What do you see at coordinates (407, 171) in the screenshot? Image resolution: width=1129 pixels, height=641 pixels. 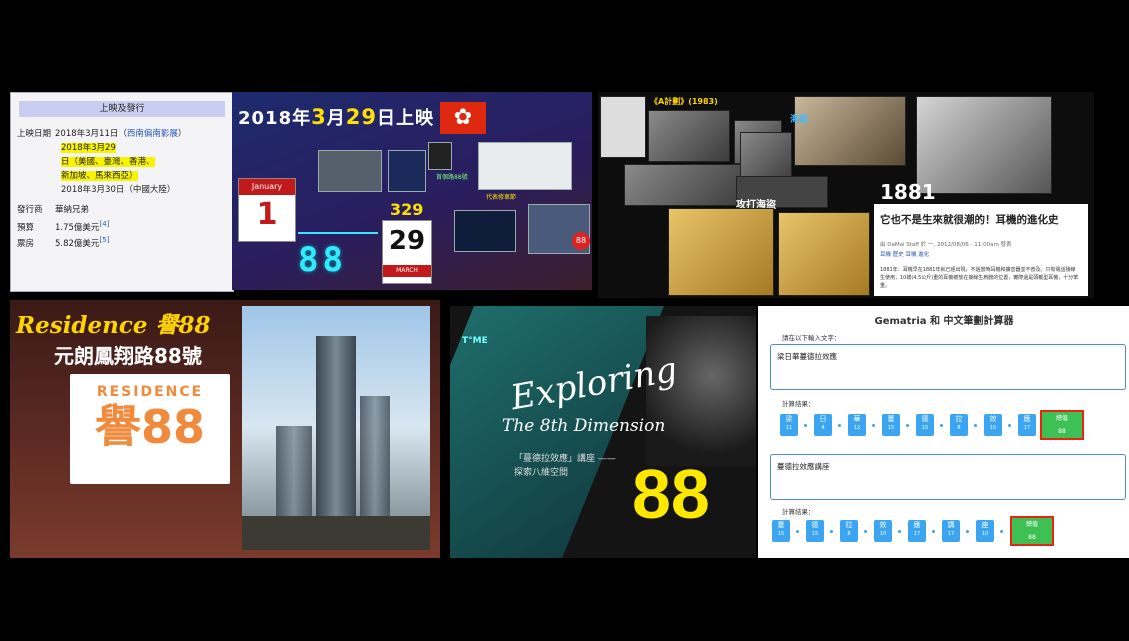 I see `table-thumbnail` at bounding box center [407, 171].